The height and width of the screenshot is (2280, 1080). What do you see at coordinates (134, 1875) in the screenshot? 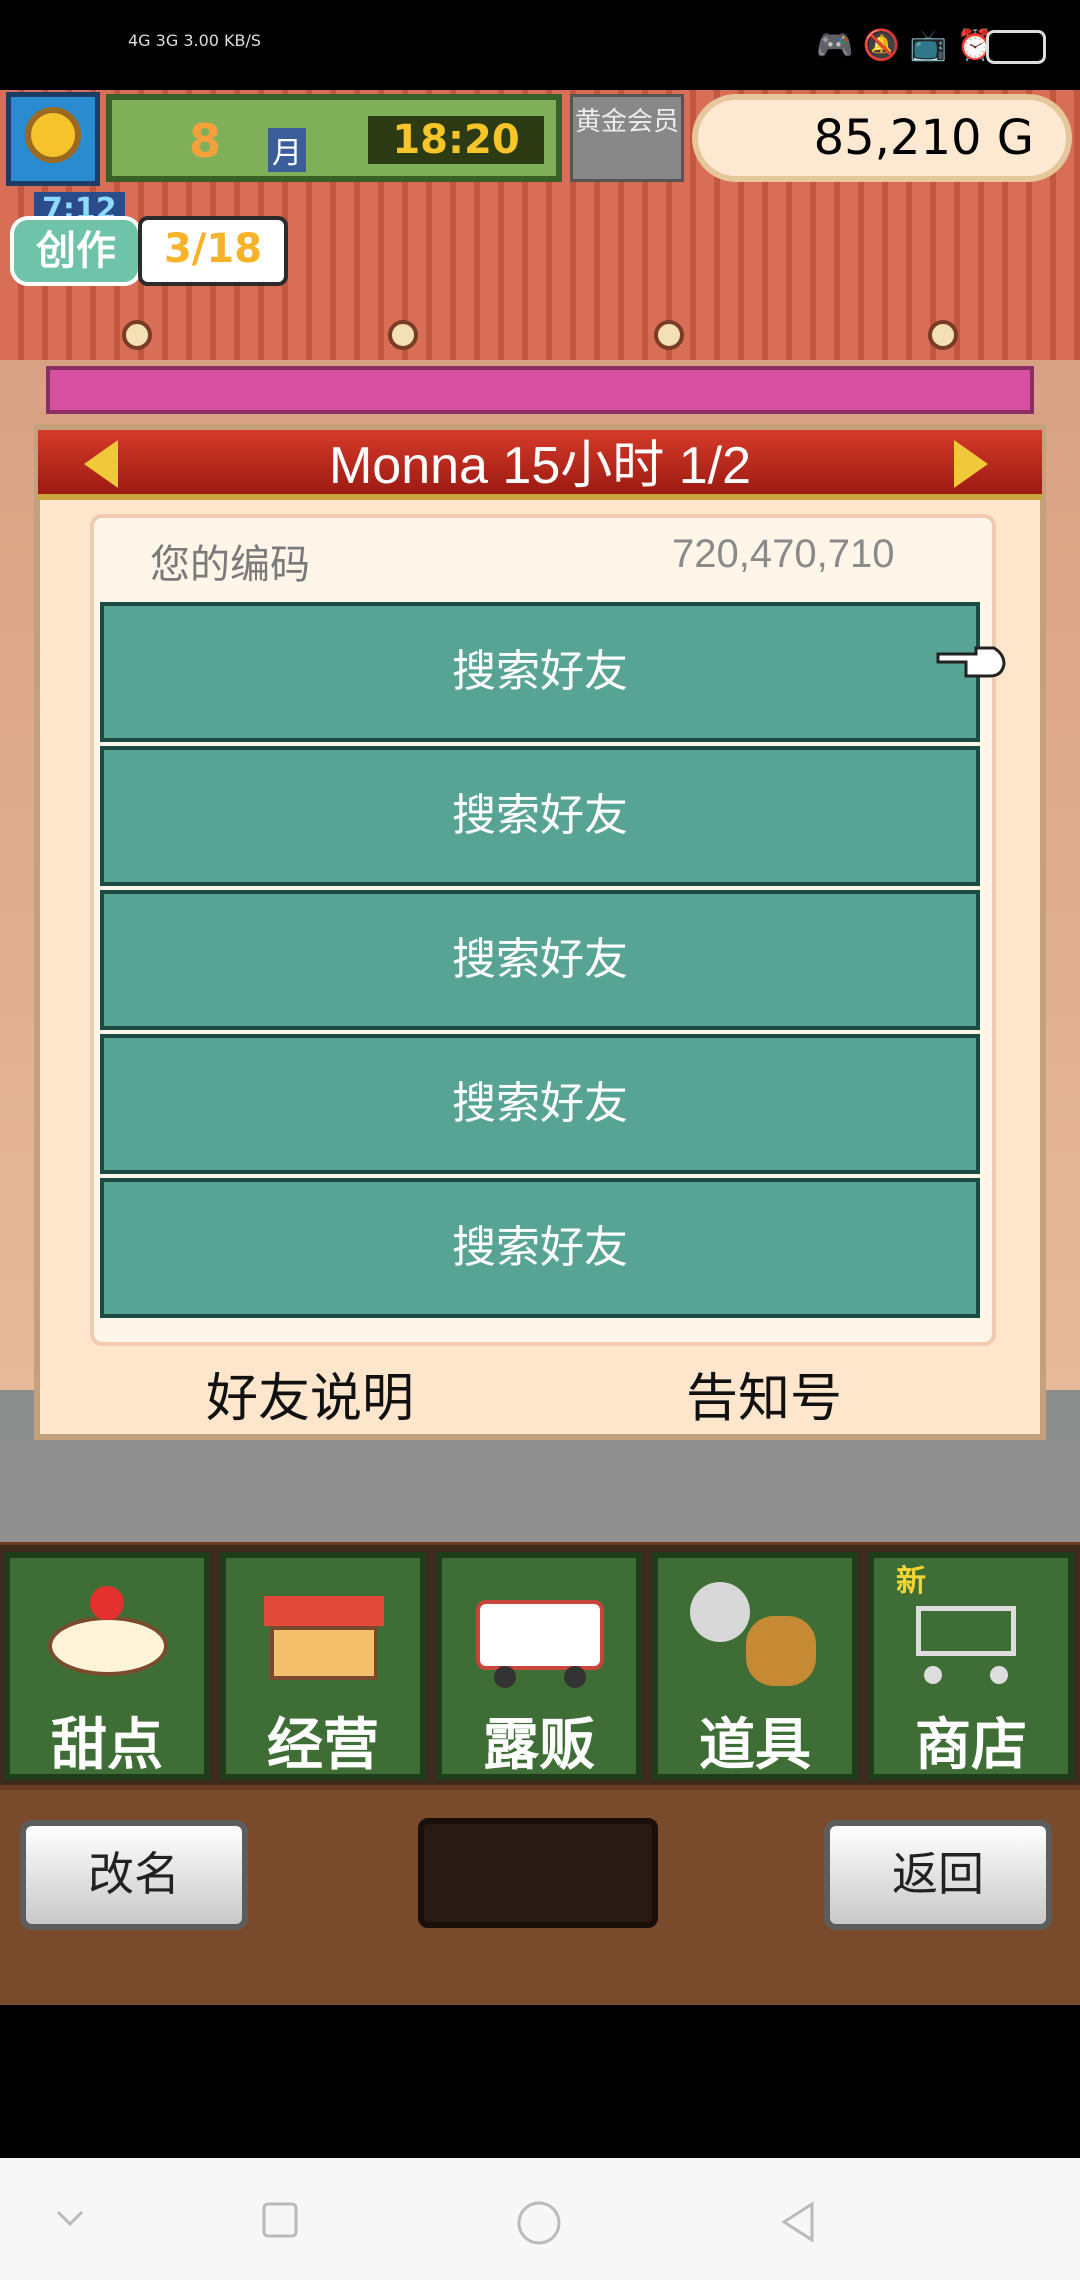
I see `rename-button: 改名` at bounding box center [134, 1875].